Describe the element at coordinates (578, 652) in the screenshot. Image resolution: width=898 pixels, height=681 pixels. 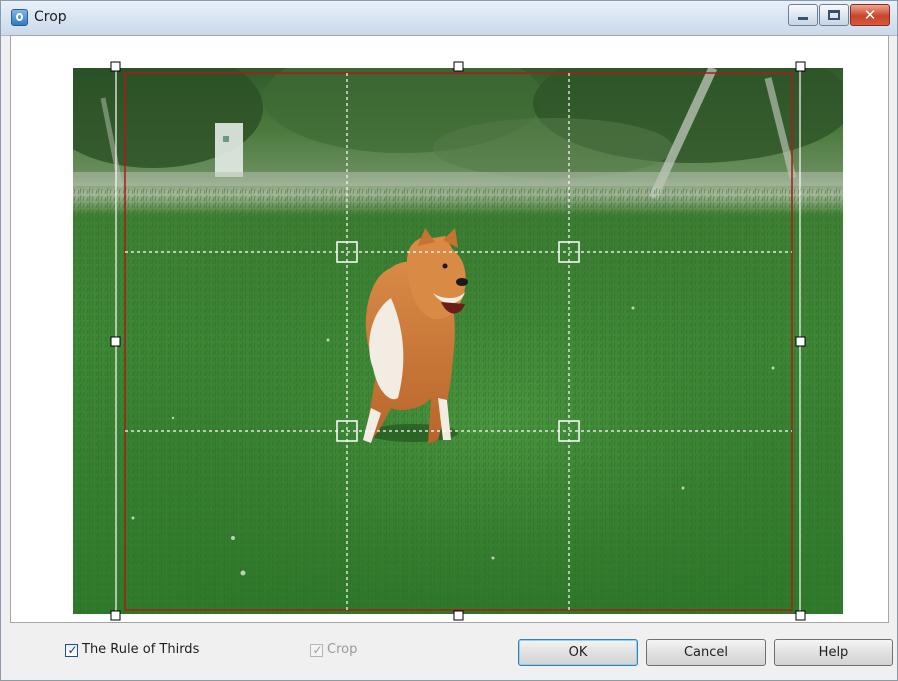
I see `ok-button: OK` at that location.